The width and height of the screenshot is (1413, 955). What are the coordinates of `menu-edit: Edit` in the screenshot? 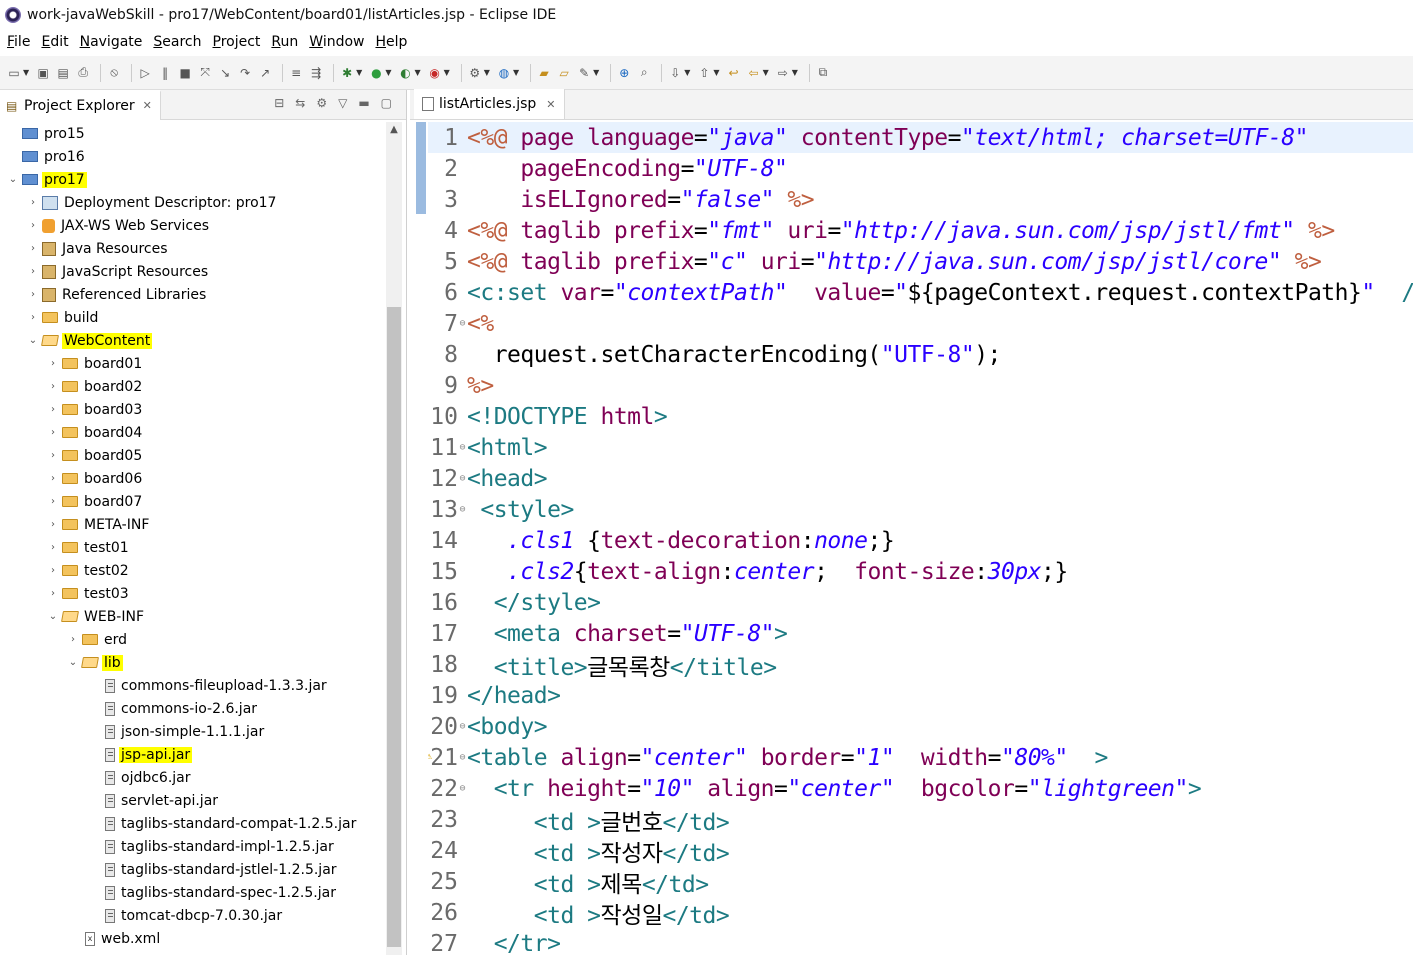 It's located at (54, 42).